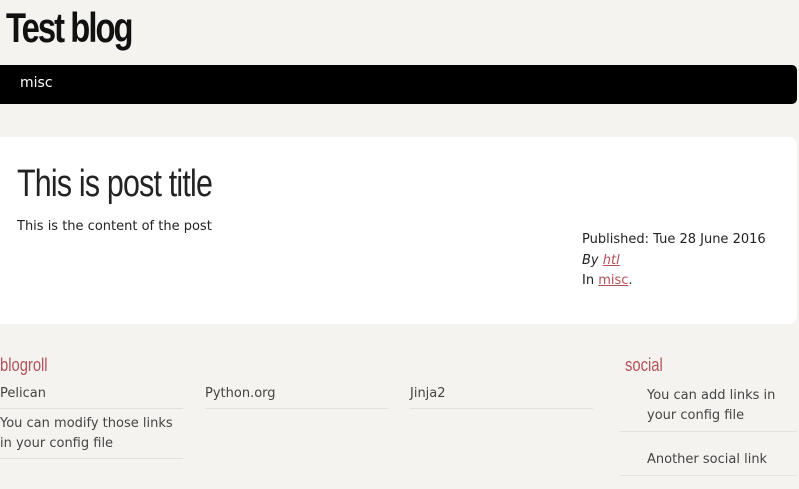 The height and width of the screenshot is (489, 799). What do you see at coordinates (114, 226) in the screenshot?
I see `post-content: This is the content of the post` at bounding box center [114, 226].